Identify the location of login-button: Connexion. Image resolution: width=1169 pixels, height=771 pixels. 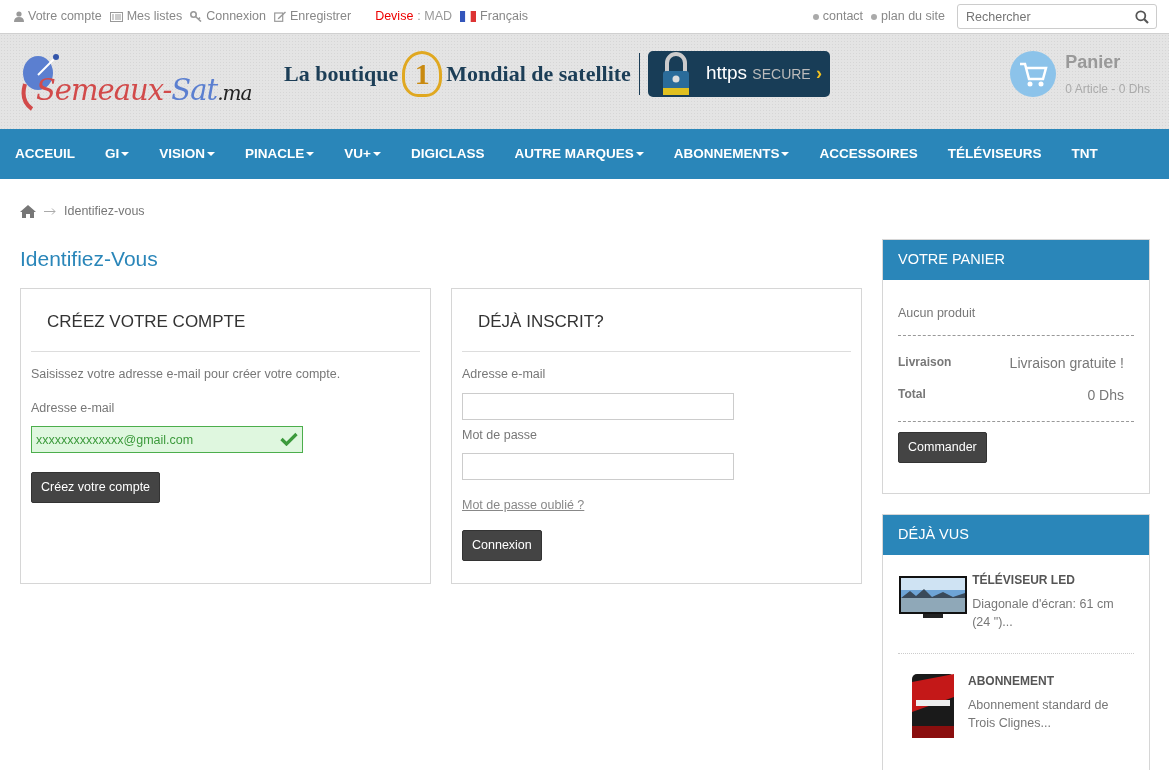
(502, 545).